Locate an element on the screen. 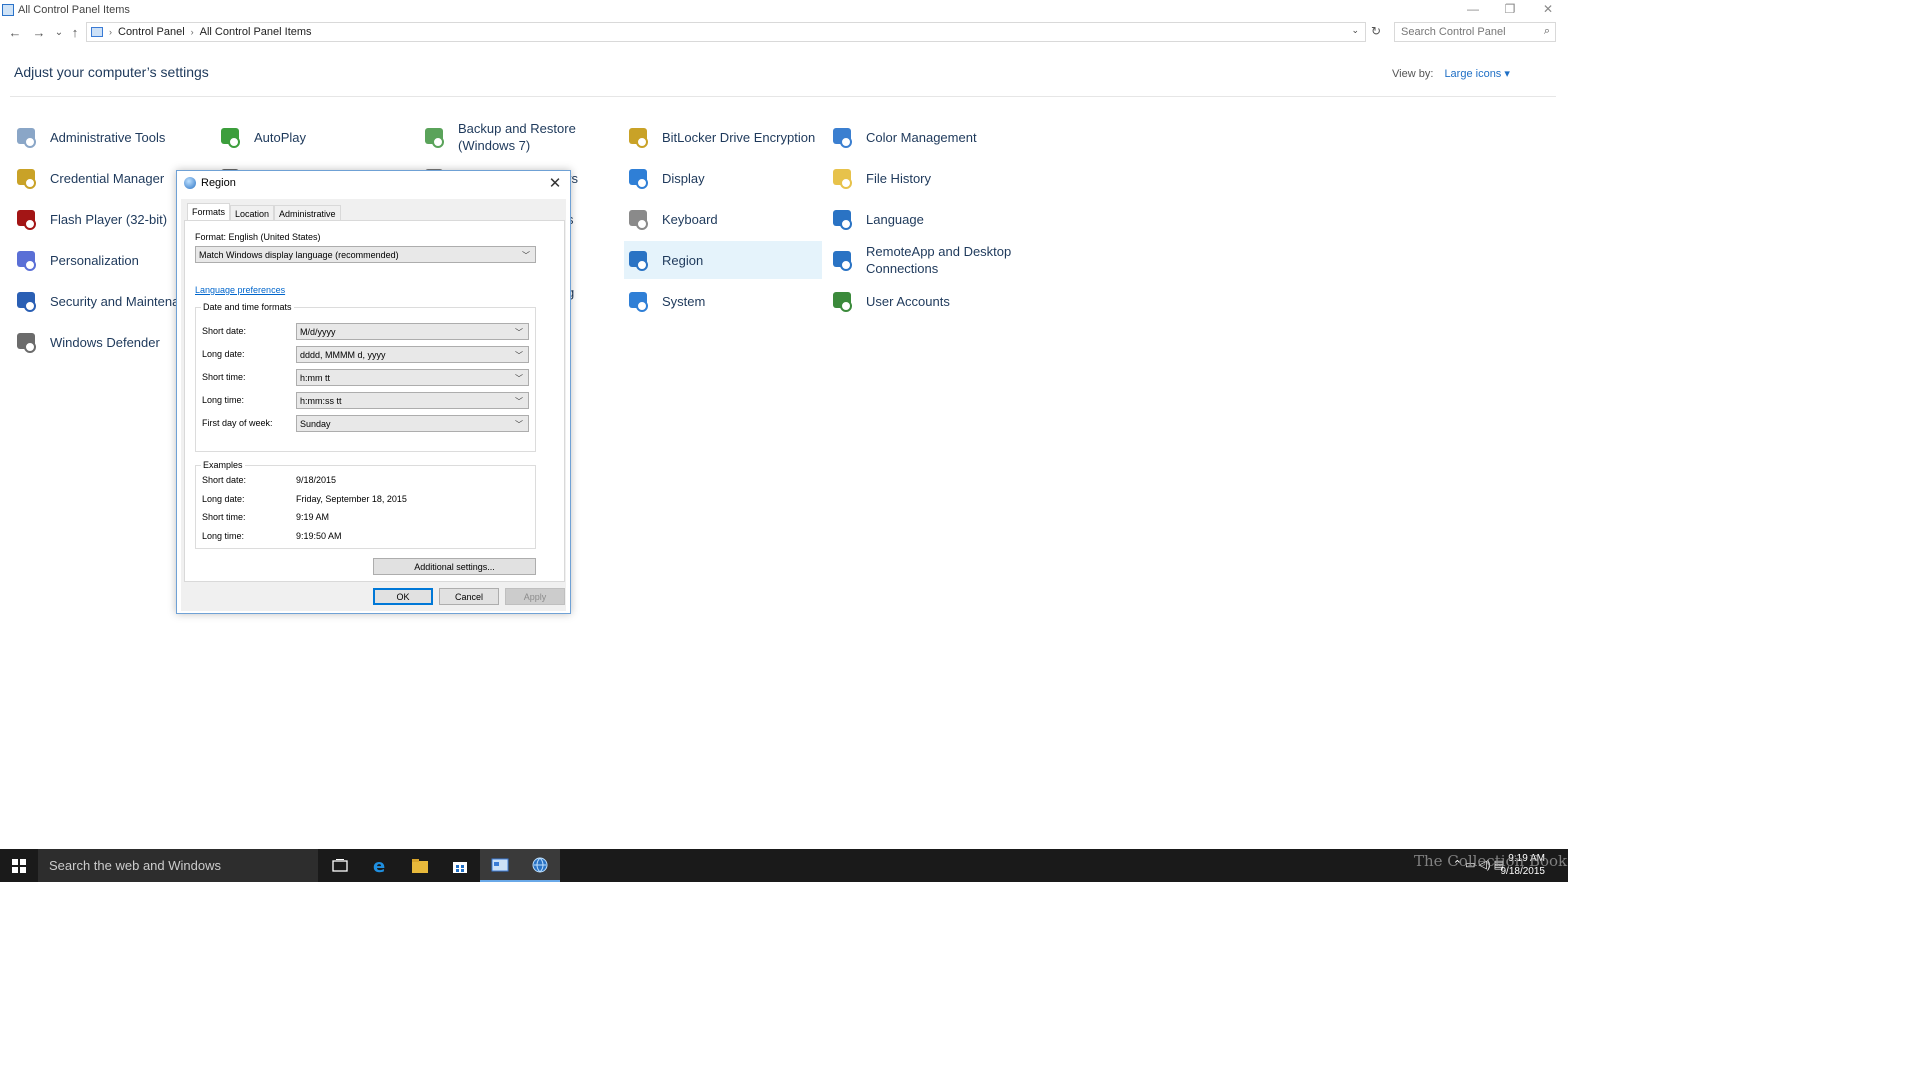 This screenshot has height=1080, width=1920. minimize-button: — is located at coordinates (1473, 9).